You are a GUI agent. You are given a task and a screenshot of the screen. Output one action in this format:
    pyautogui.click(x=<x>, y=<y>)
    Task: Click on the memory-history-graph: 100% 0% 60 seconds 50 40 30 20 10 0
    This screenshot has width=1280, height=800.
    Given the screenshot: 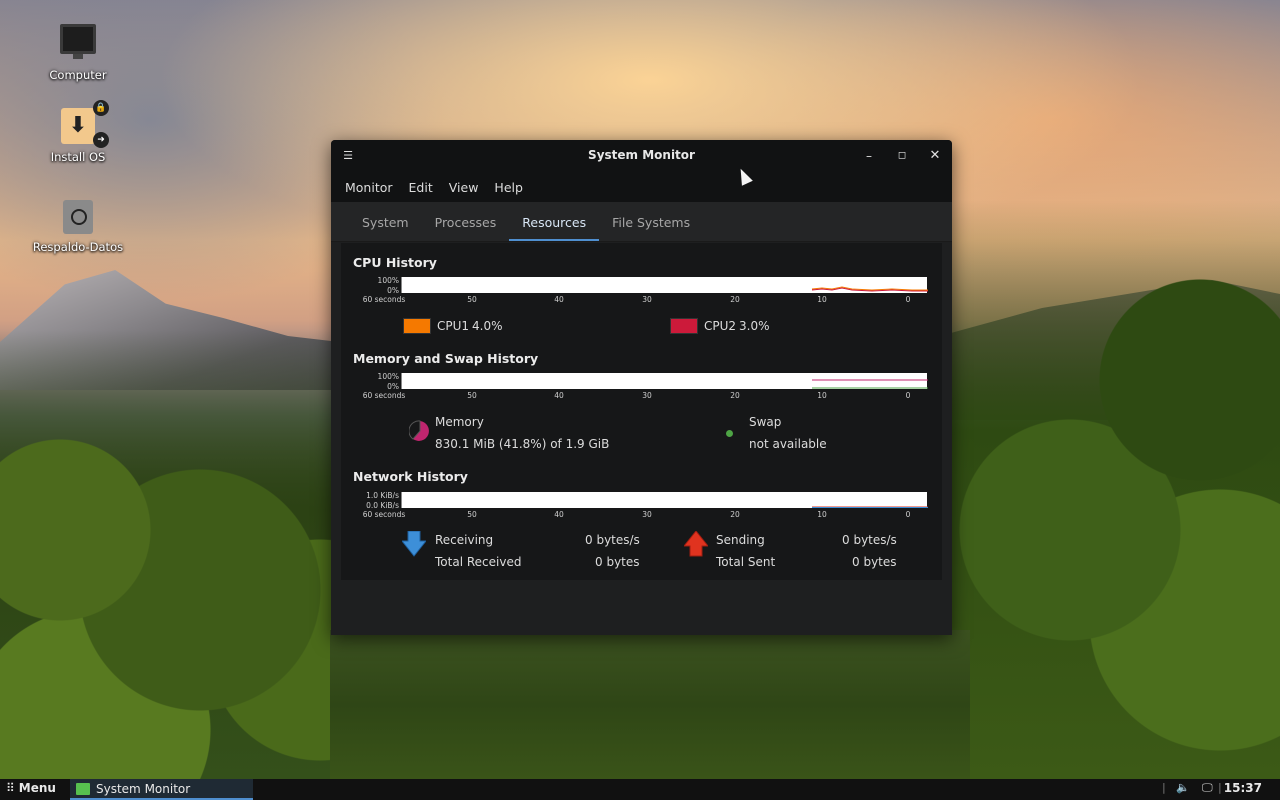 What is the action you would take?
    pyautogui.click(x=644, y=387)
    